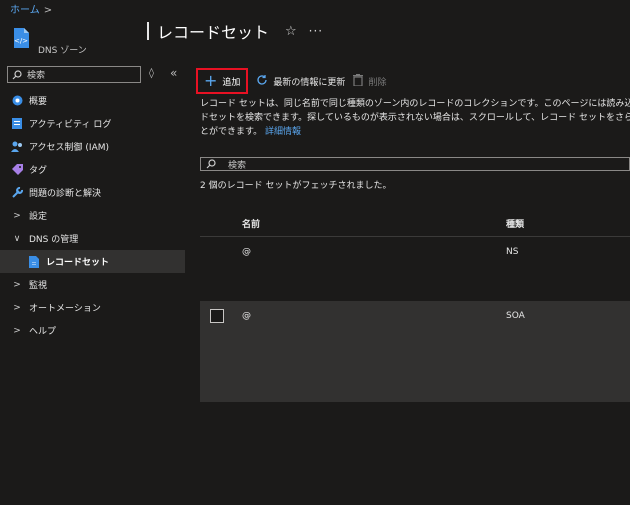  What do you see at coordinates (92, 330) in the screenshot?
I see `sidebar-item-help: > ヘルプ` at bounding box center [92, 330].